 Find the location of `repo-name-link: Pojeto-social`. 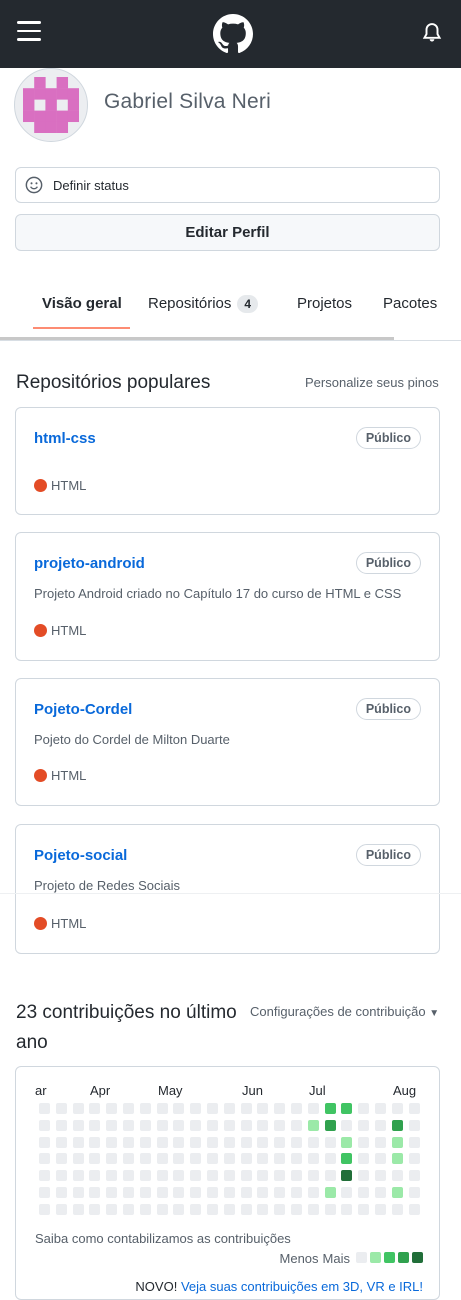

repo-name-link: Pojeto-social is located at coordinates (80, 855).